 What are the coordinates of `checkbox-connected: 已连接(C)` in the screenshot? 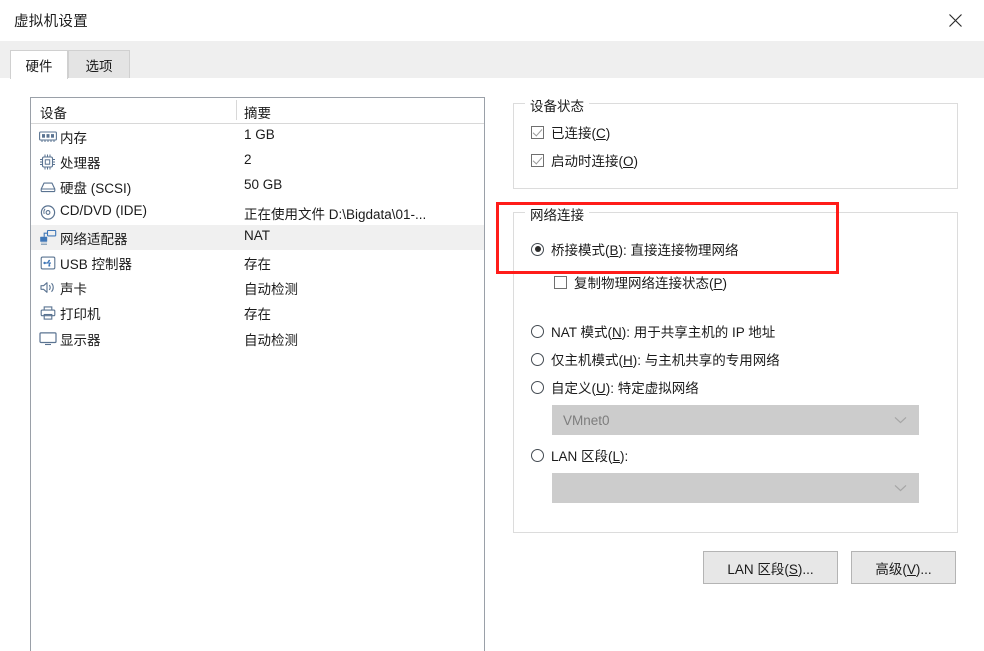 It's located at (570, 132).